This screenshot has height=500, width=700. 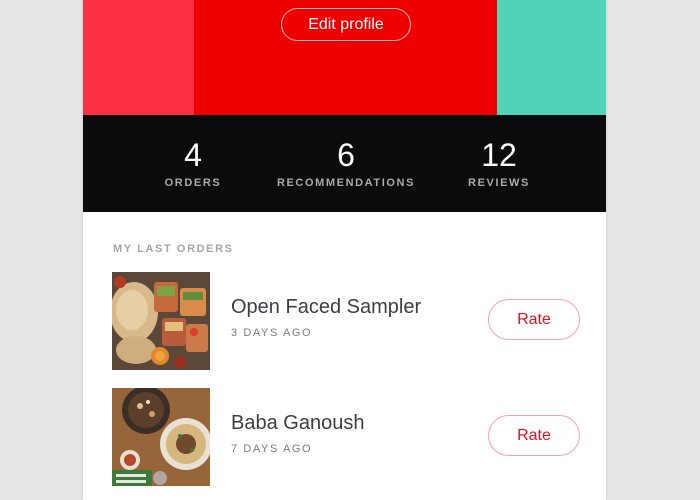 What do you see at coordinates (193, 183) in the screenshot?
I see `stat-orders-label: ORDERS` at bounding box center [193, 183].